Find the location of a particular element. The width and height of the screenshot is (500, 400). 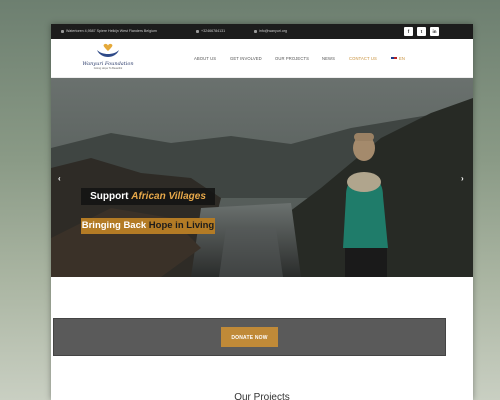

nav-our-projects: OUR PROJECTS is located at coordinates (292, 58).